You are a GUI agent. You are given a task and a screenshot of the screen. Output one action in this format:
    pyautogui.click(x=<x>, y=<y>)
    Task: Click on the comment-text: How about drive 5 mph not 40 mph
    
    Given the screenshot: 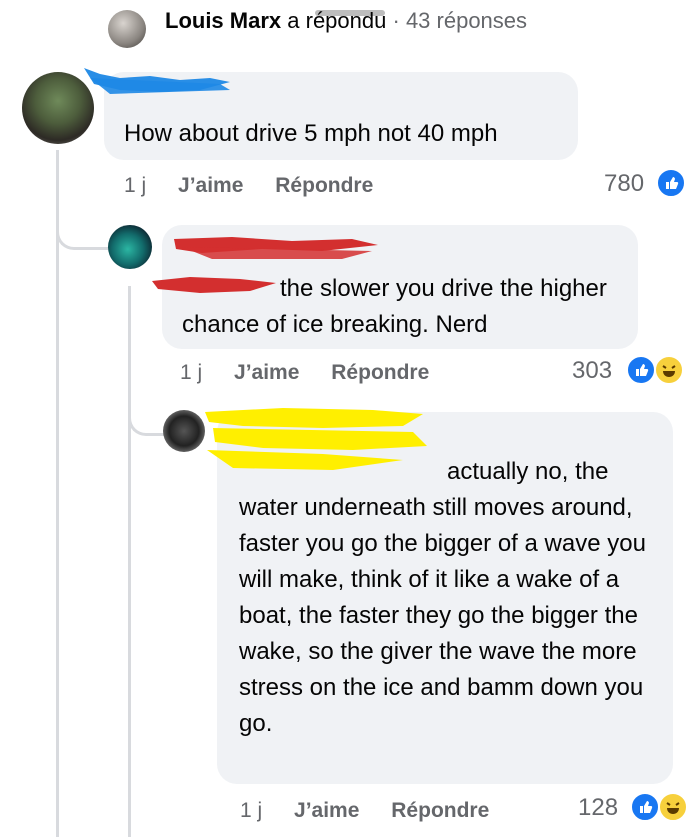 What is the action you would take?
    pyautogui.click(x=311, y=133)
    